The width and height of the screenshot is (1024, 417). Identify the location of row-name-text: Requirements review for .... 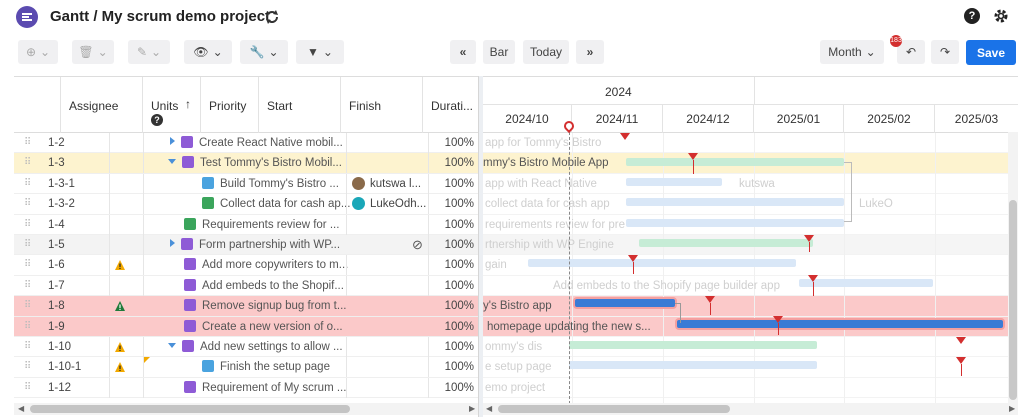
(271, 224).